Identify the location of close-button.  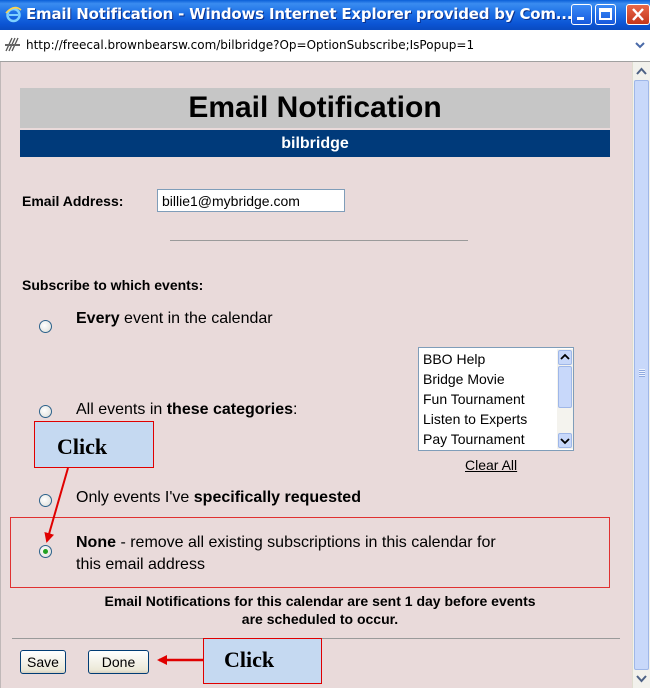
(638, 14).